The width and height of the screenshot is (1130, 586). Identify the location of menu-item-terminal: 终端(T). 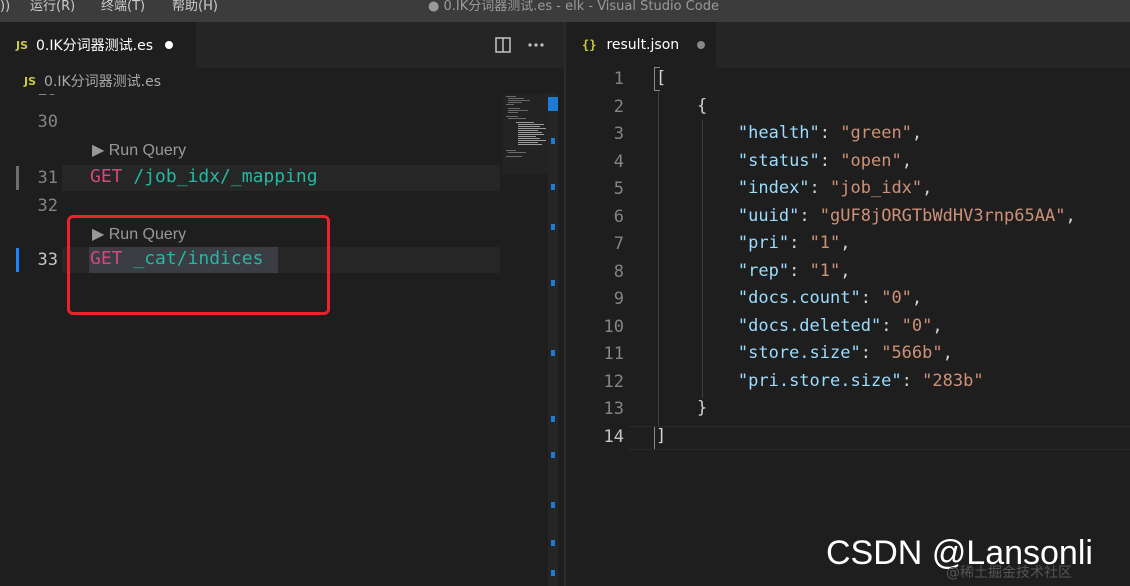
(123, 11).